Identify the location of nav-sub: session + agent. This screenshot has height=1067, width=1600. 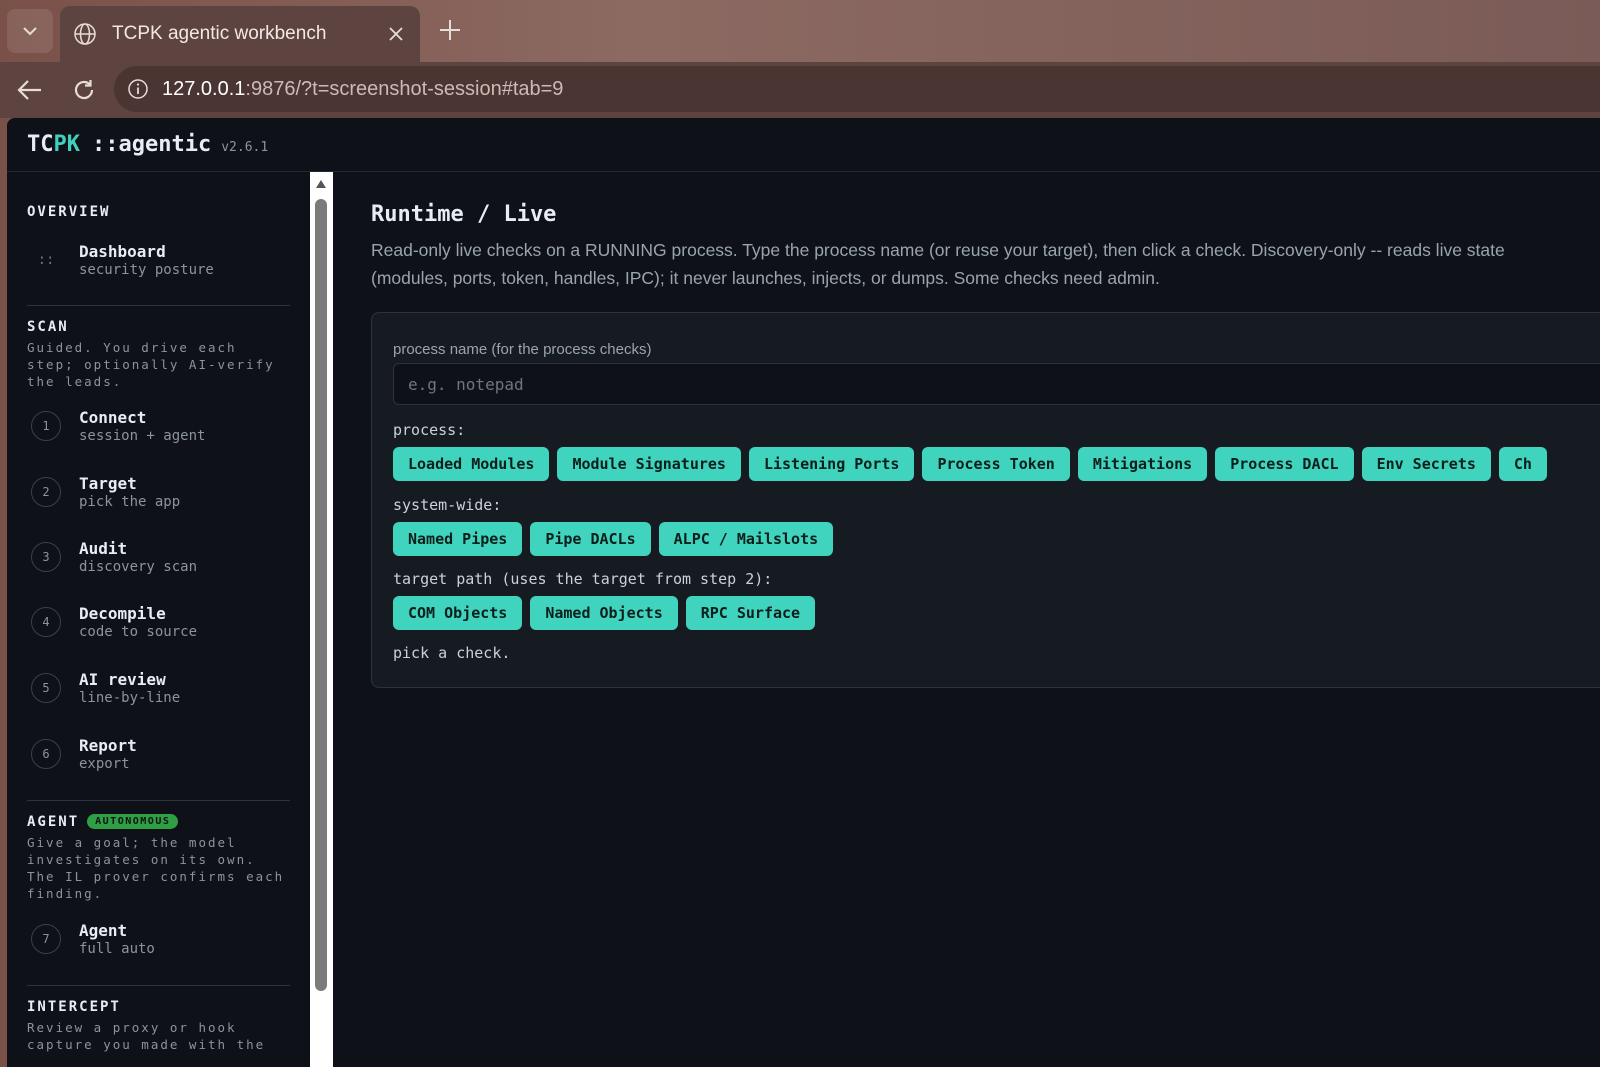
(142, 436).